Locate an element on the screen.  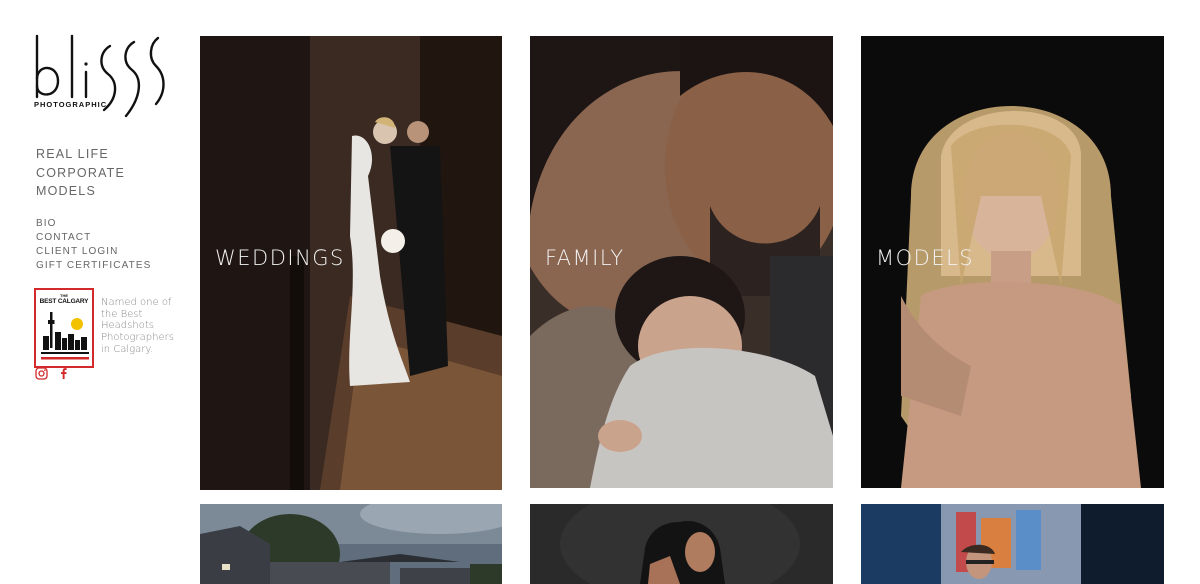
nav-client-login: CLIENT LOGIN is located at coordinates (93, 252).